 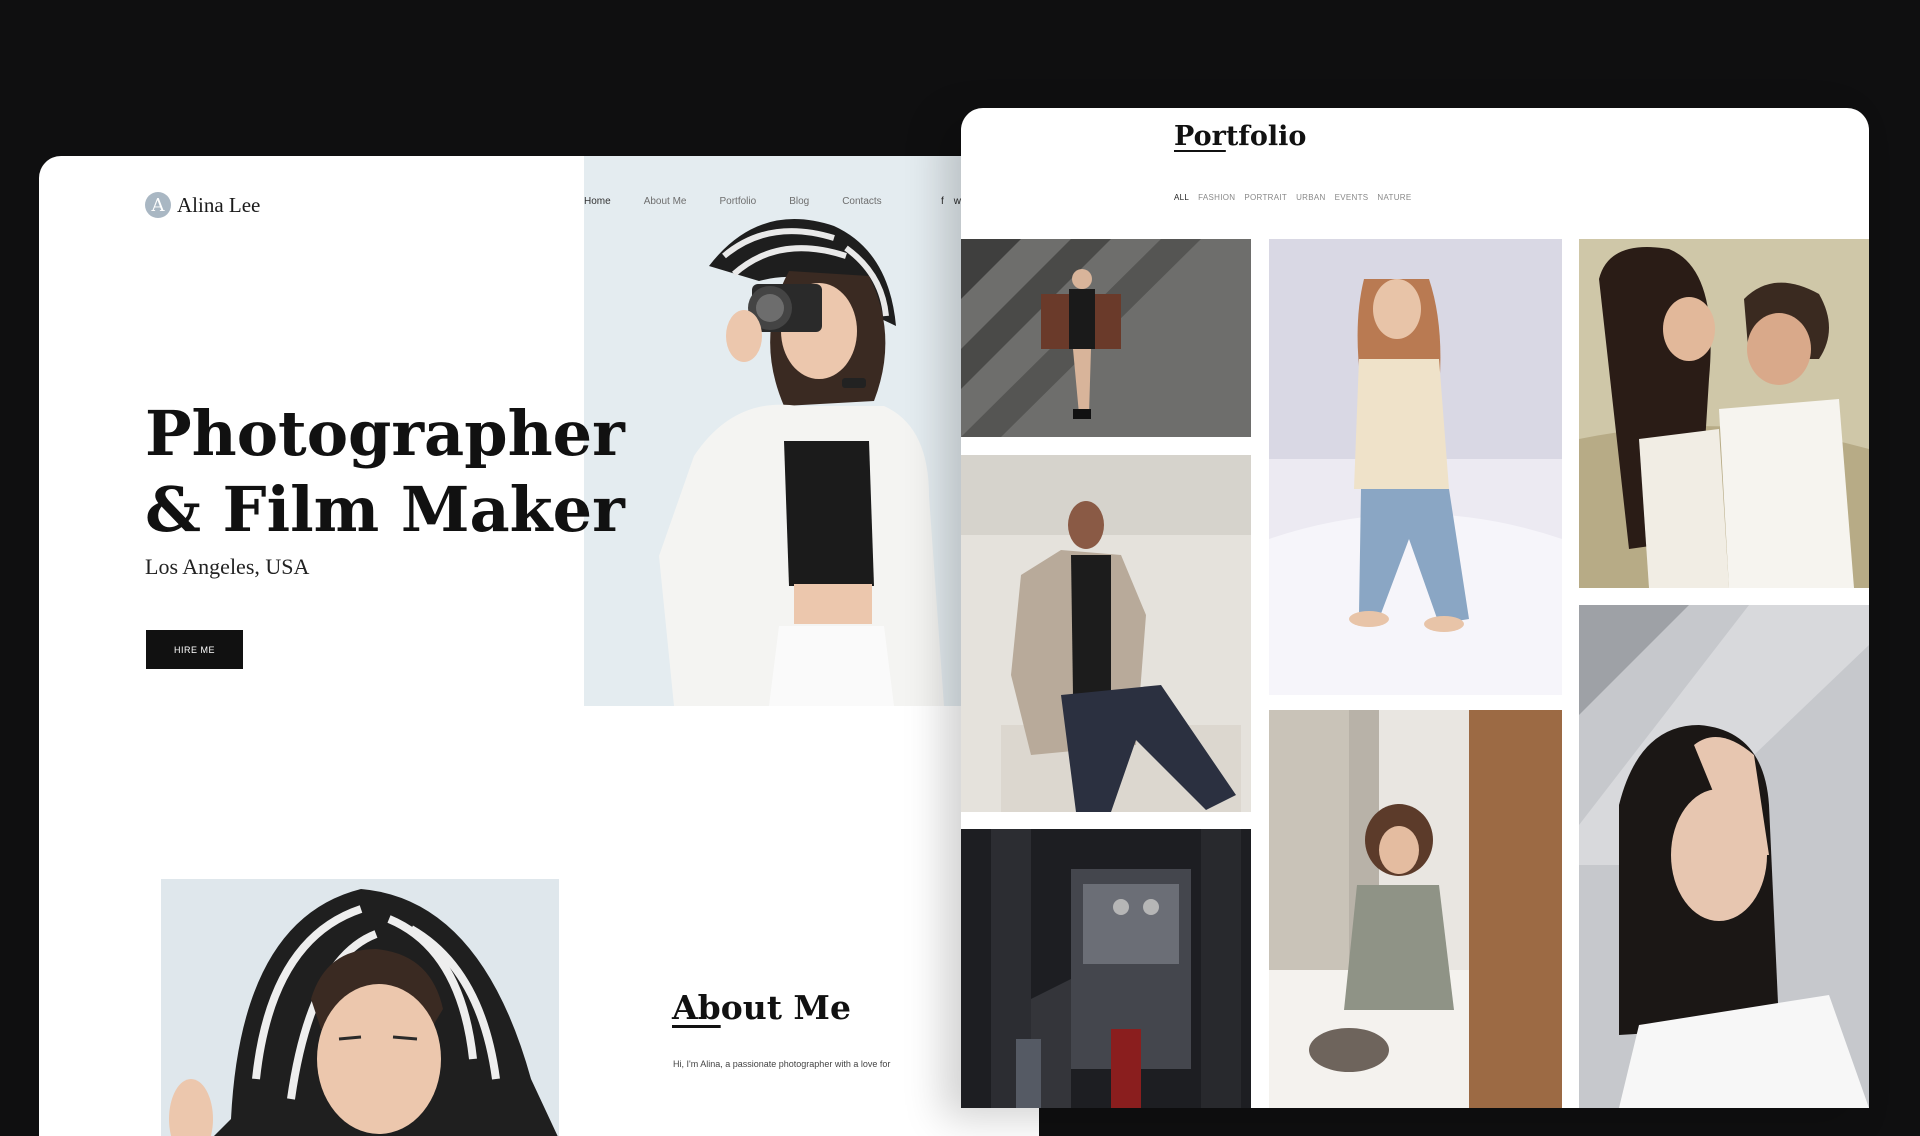 I want to click on main-nav: Home About Me Portfolio Blog Contacts, so click(x=733, y=201).